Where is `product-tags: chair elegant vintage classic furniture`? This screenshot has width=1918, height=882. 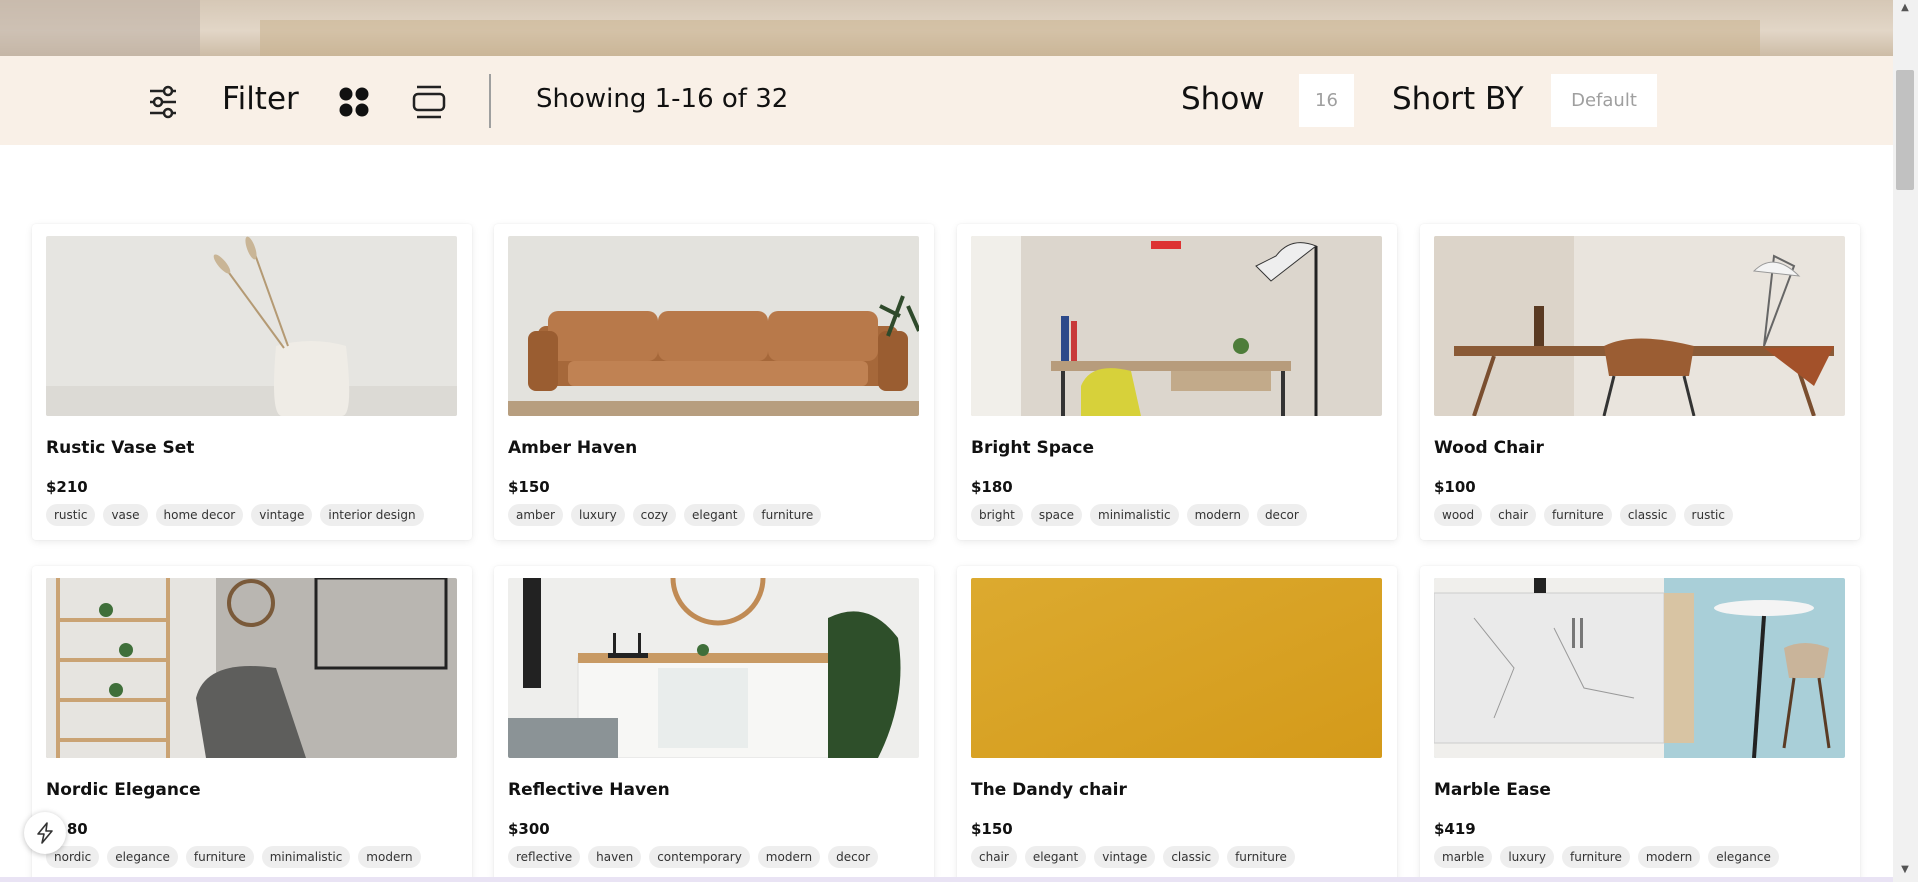
product-tags: chair elegant vintage classic furniture is located at coordinates (1133, 857).